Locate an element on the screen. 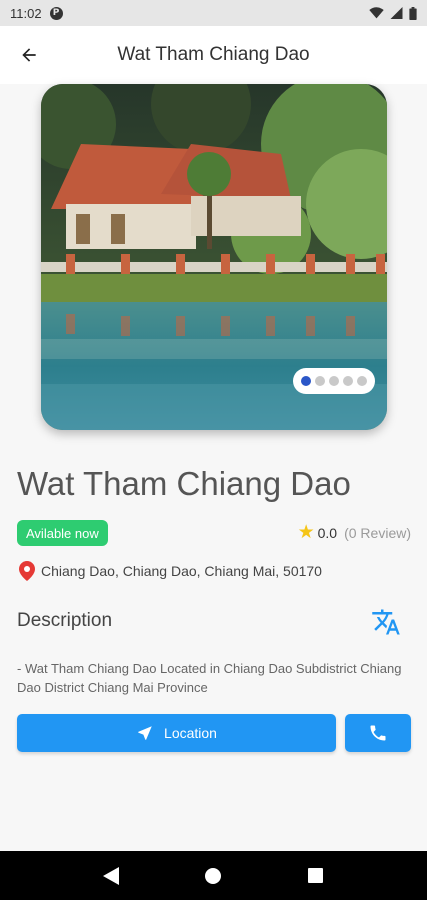 The height and width of the screenshot is (900, 427). translate-icon is located at coordinates (386, 622).